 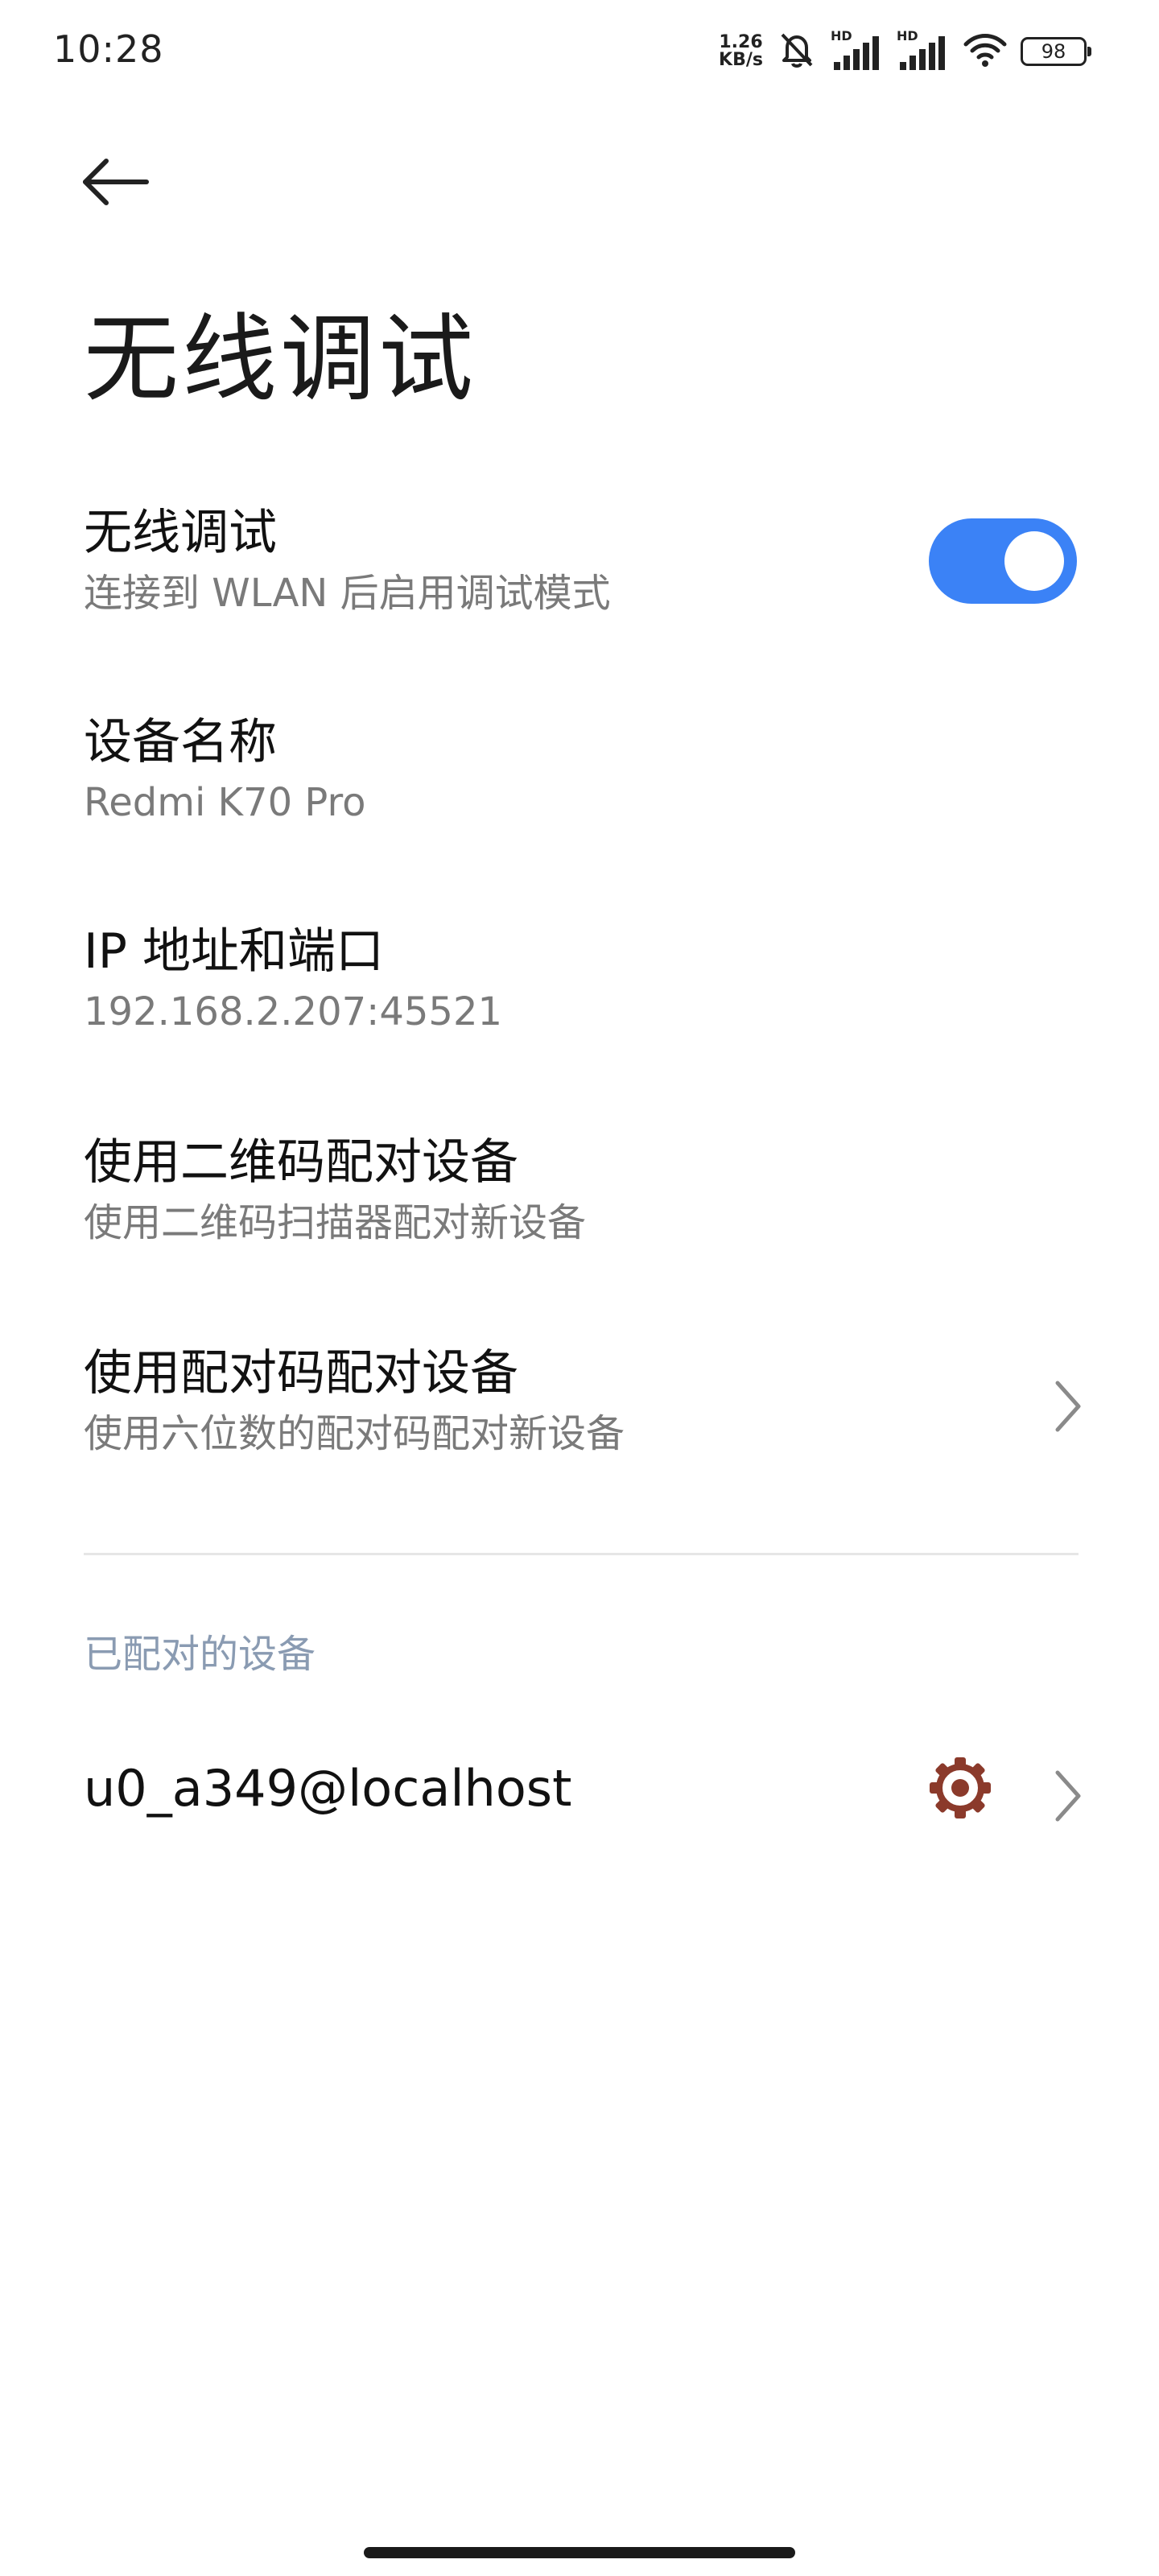 I want to click on network-speed: 1.26 KB/s, so click(x=741, y=51).